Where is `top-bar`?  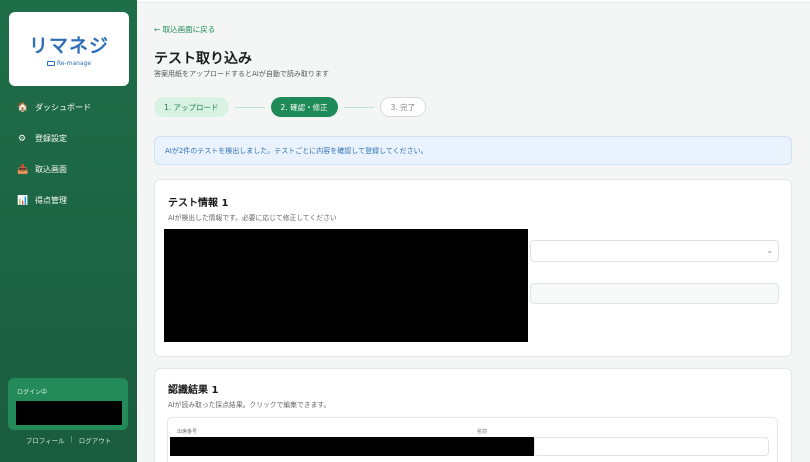 top-bar is located at coordinates (473, 1).